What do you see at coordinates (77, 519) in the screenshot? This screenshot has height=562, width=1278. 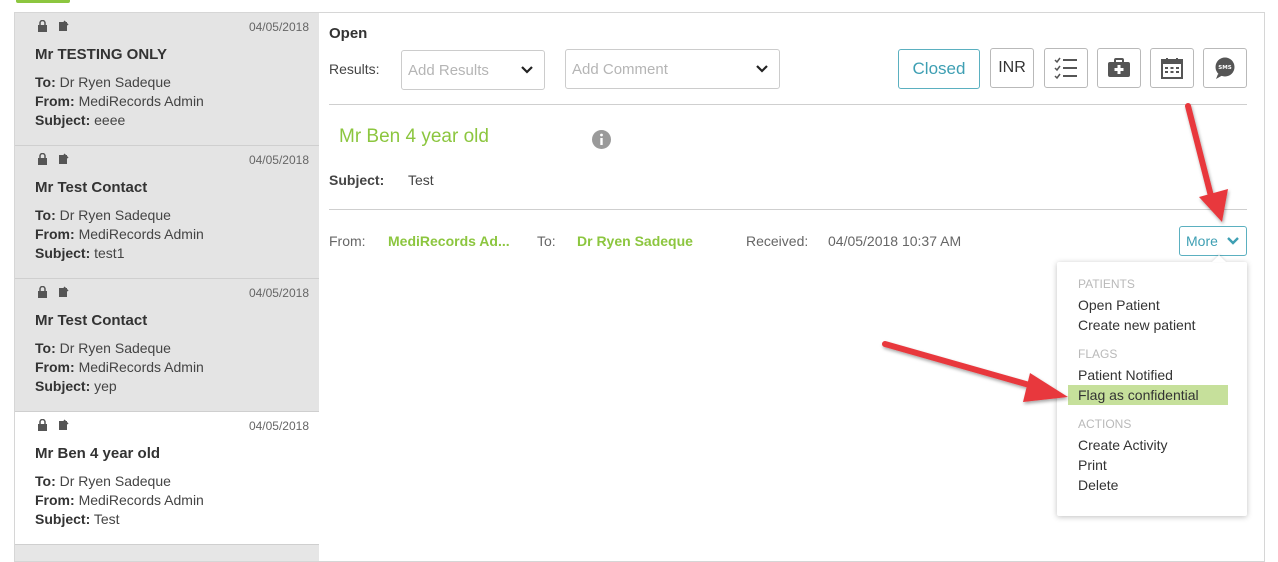 I see `message-subject: Subject: Test` at bounding box center [77, 519].